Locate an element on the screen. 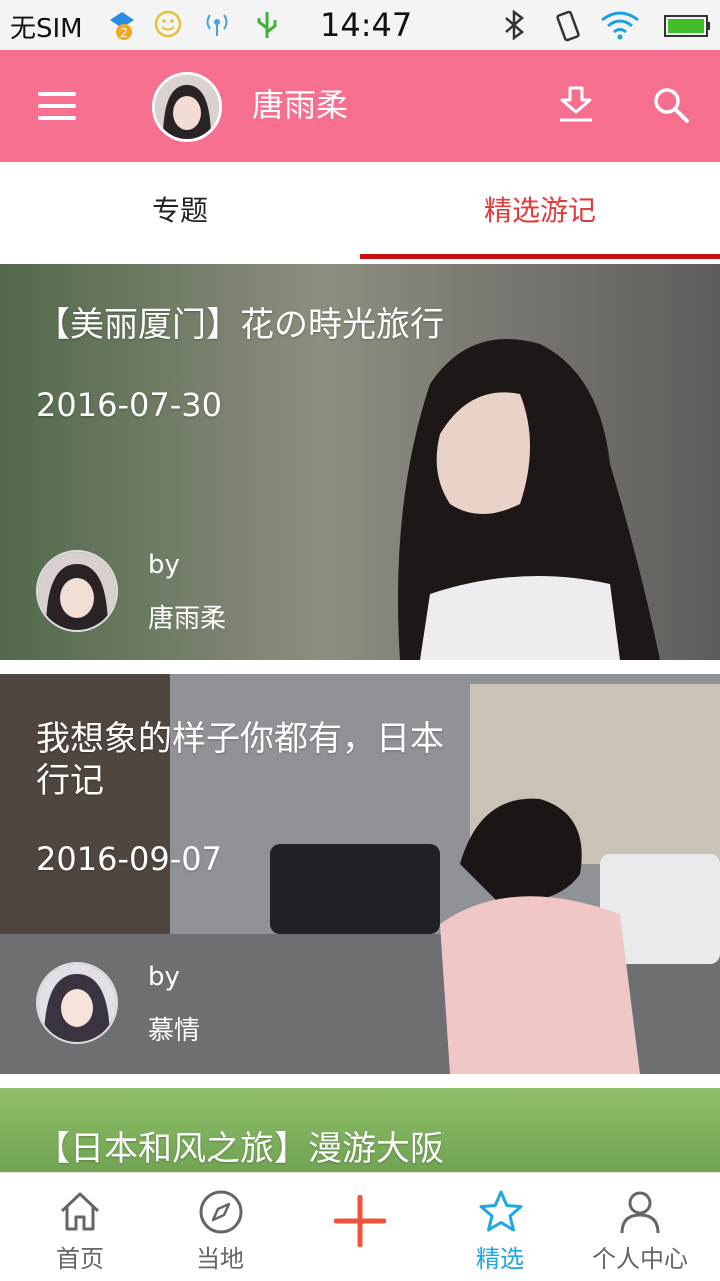 The height and width of the screenshot is (1281, 720). header-avatar is located at coordinates (187, 107).